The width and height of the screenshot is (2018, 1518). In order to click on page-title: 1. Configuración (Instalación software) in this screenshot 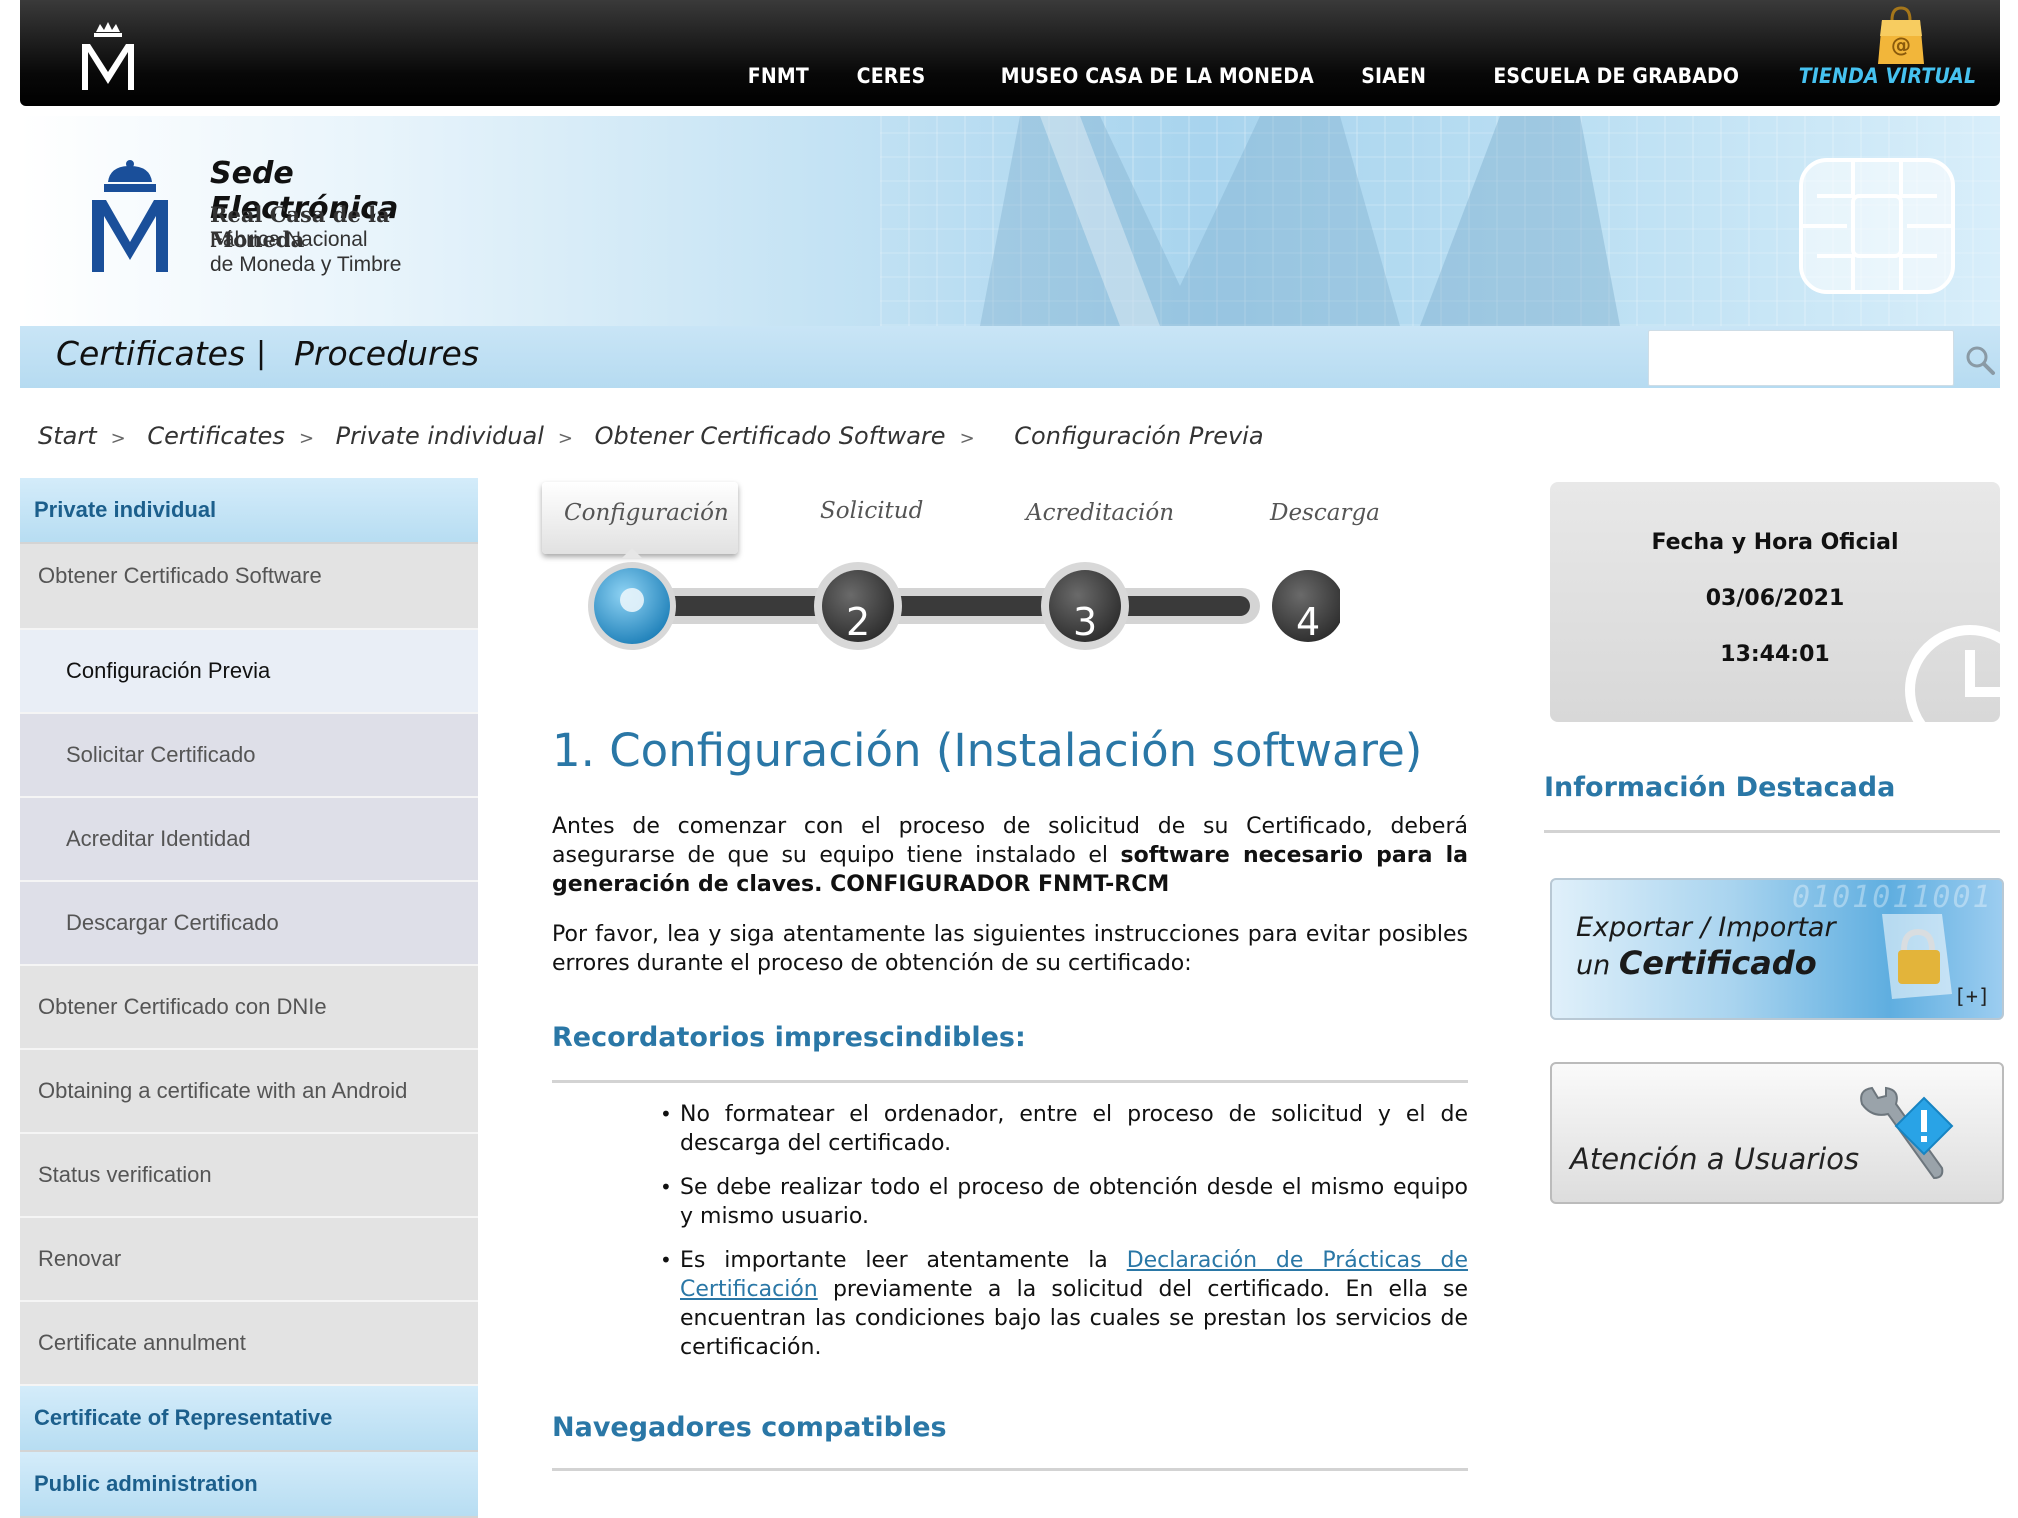, I will do `click(987, 750)`.